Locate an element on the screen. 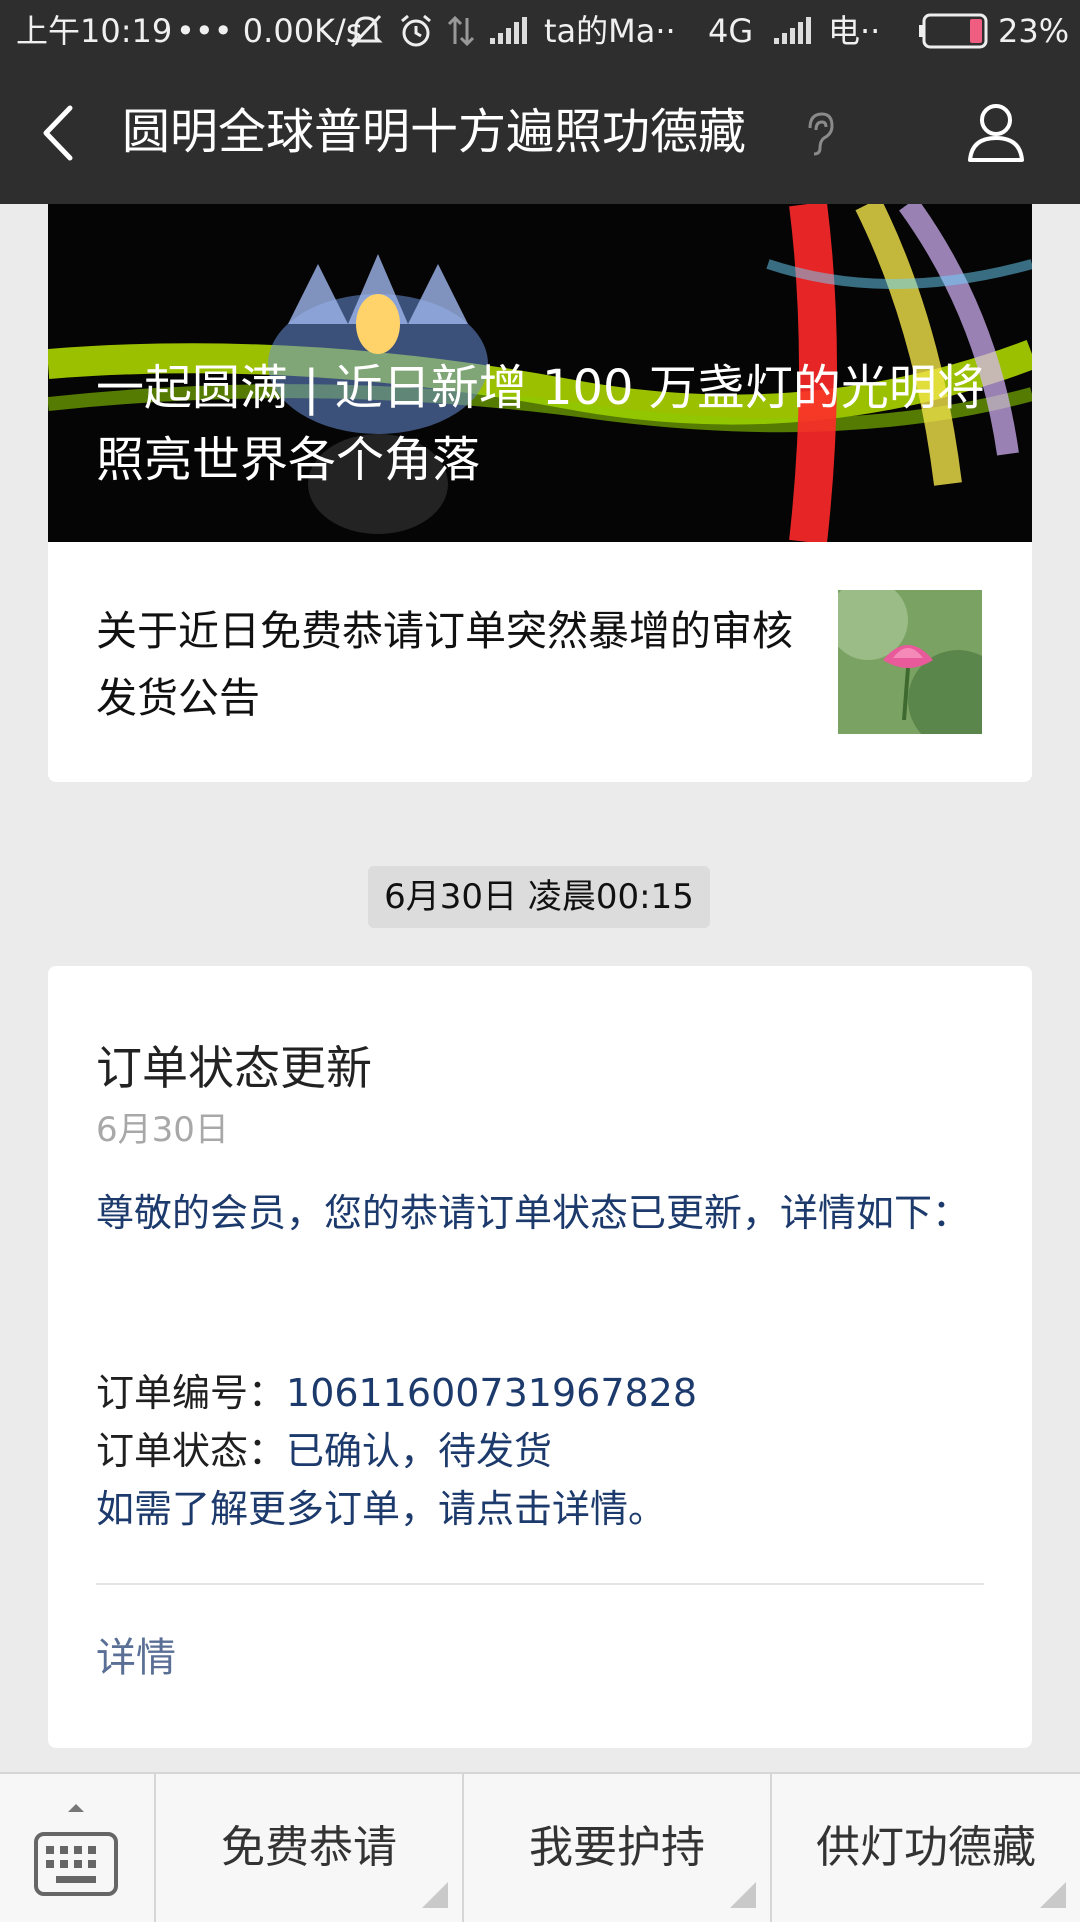 This screenshot has width=1080, height=1922. menu-free-request: 免费恭请 is located at coordinates (309, 1848).